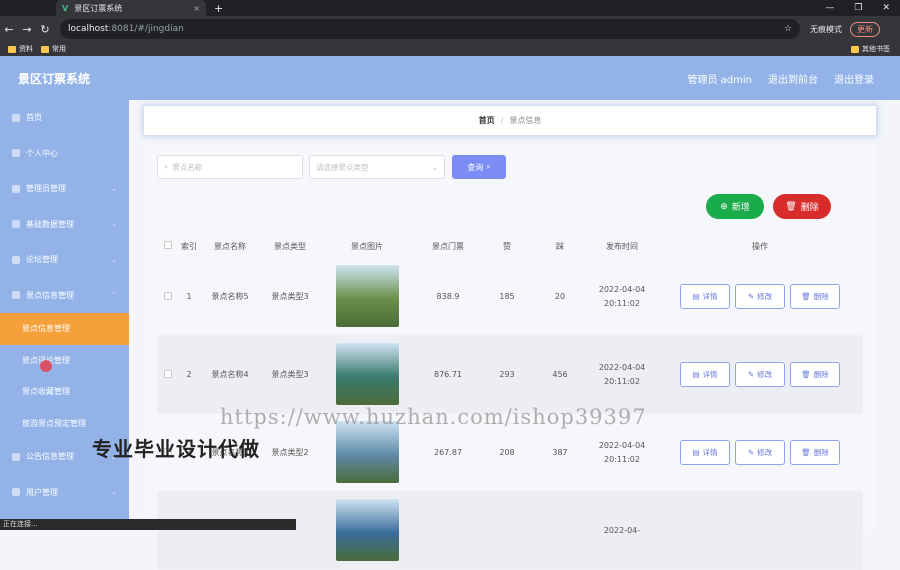 The width and height of the screenshot is (900, 570). What do you see at coordinates (131, 8) in the screenshot?
I see `browser-tab: V 景区订票系统 ×` at bounding box center [131, 8].